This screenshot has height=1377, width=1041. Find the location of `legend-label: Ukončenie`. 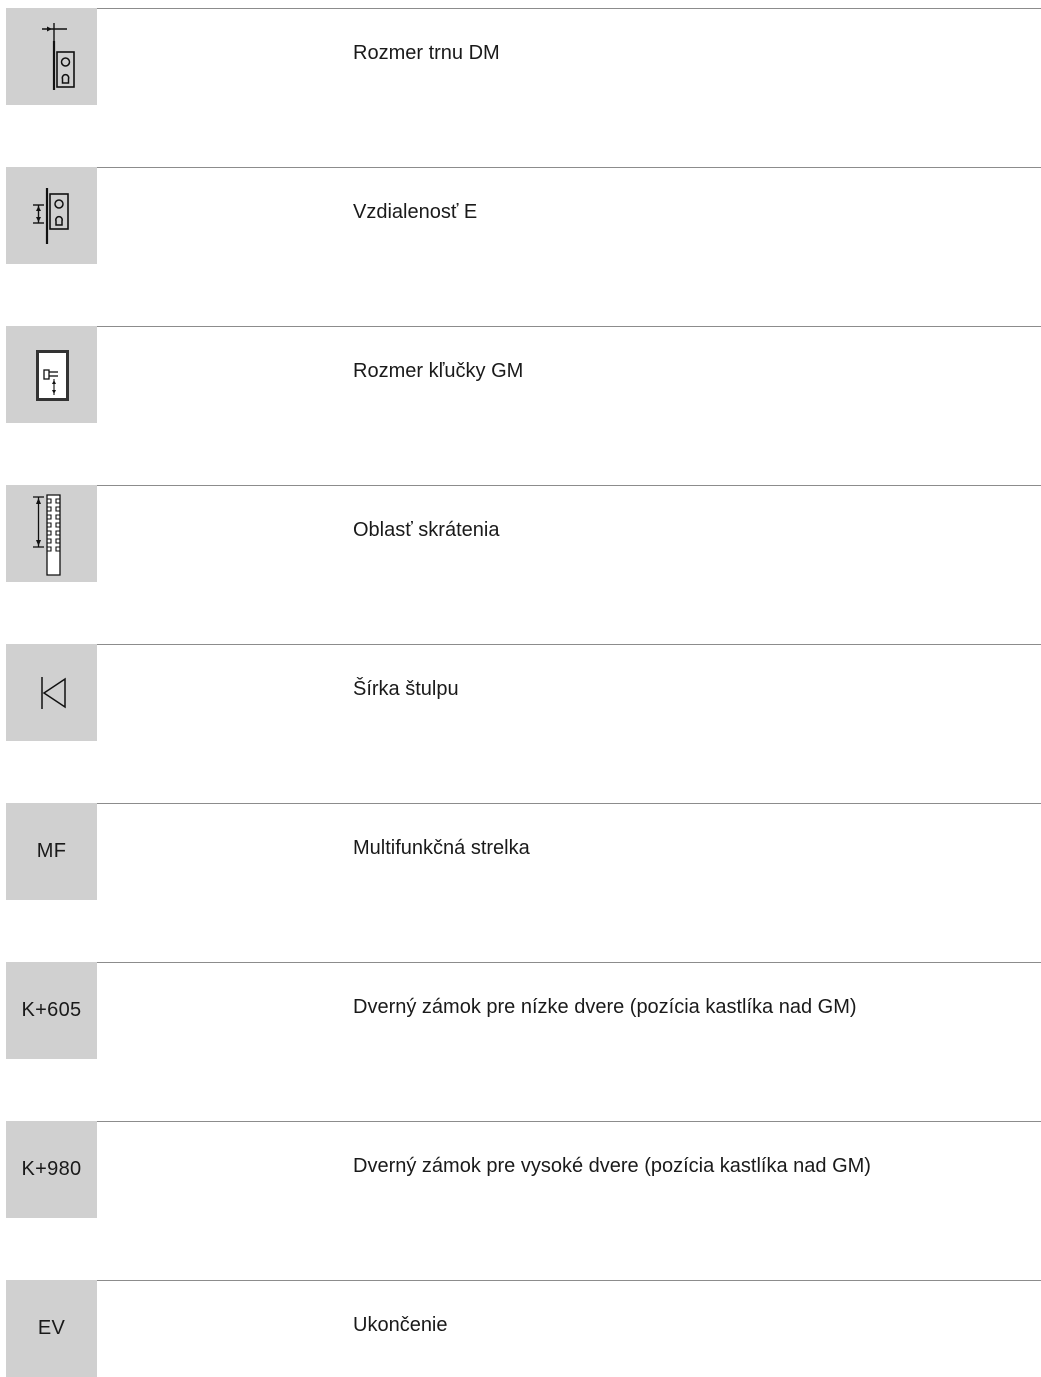

legend-label: Ukončenie is located at coordinates (400, 1325).